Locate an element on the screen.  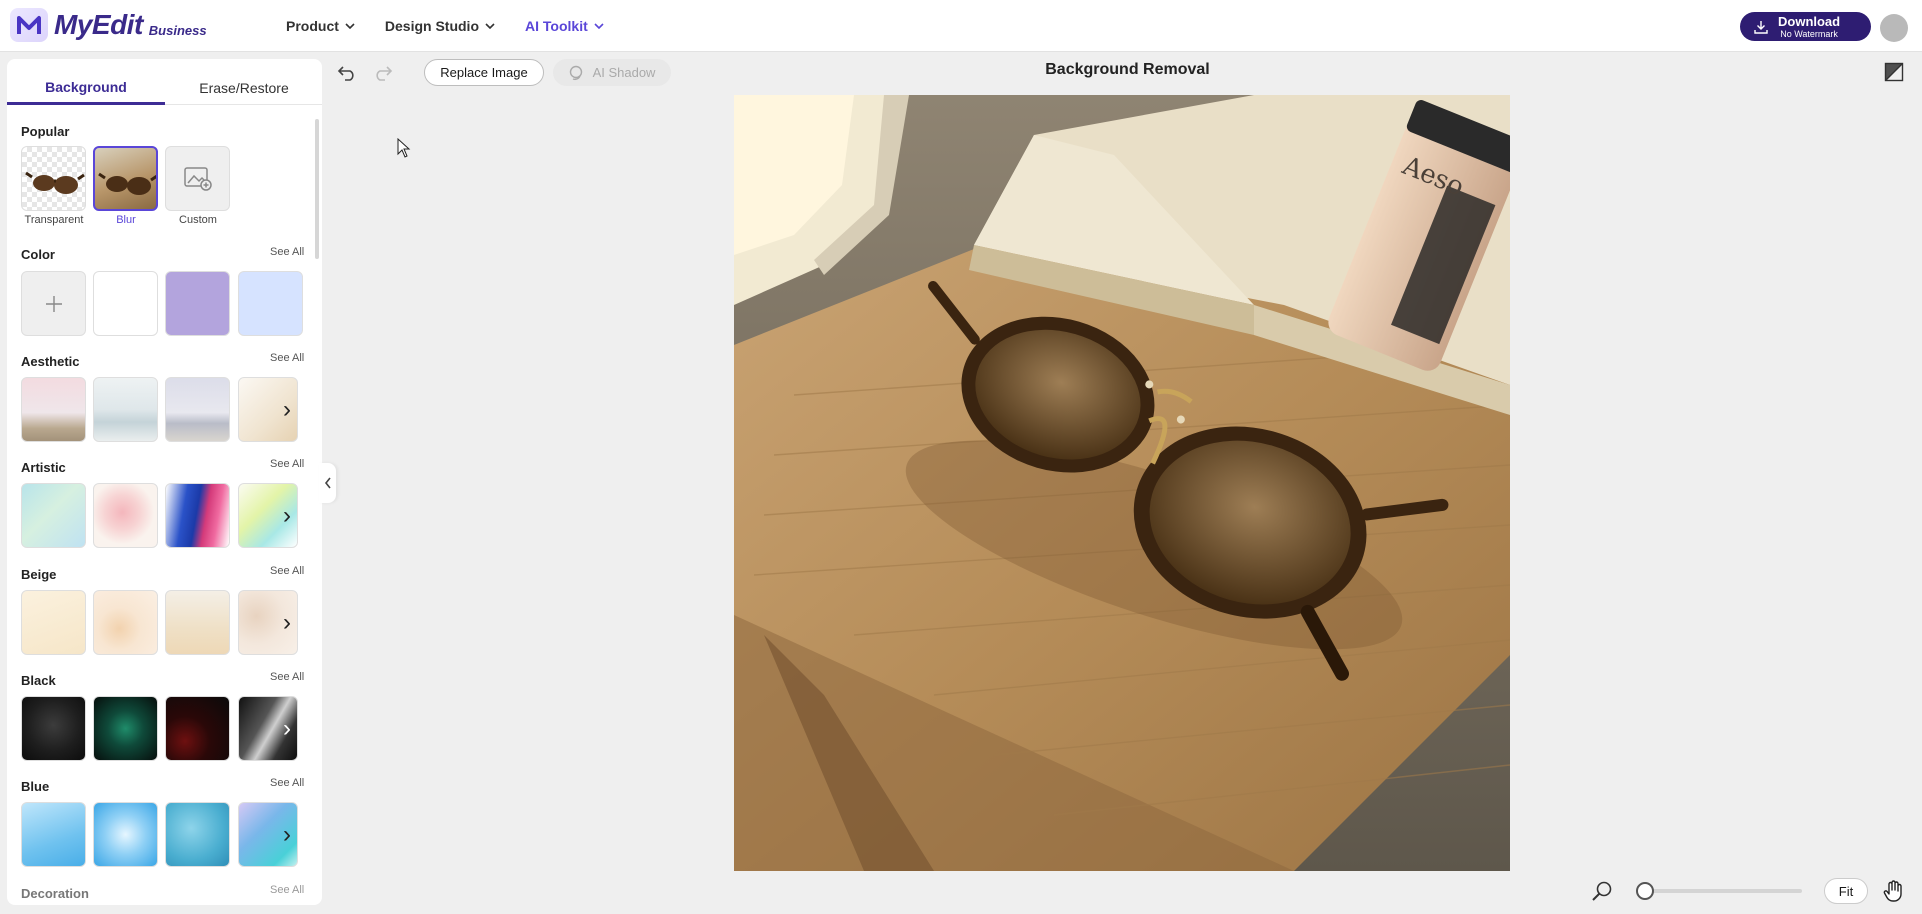
color-swatch-light-blue is located at coordinates (270, 303).